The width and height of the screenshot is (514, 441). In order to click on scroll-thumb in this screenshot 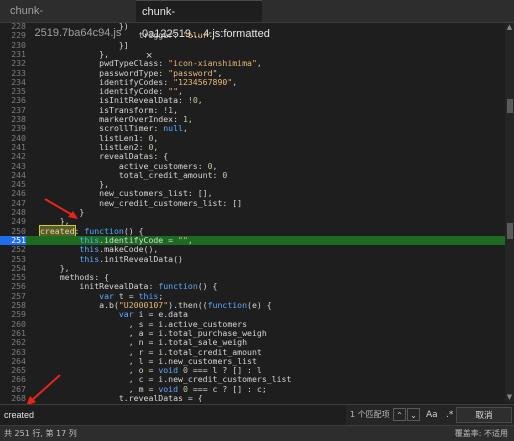, I will do `click(510, 106)`.